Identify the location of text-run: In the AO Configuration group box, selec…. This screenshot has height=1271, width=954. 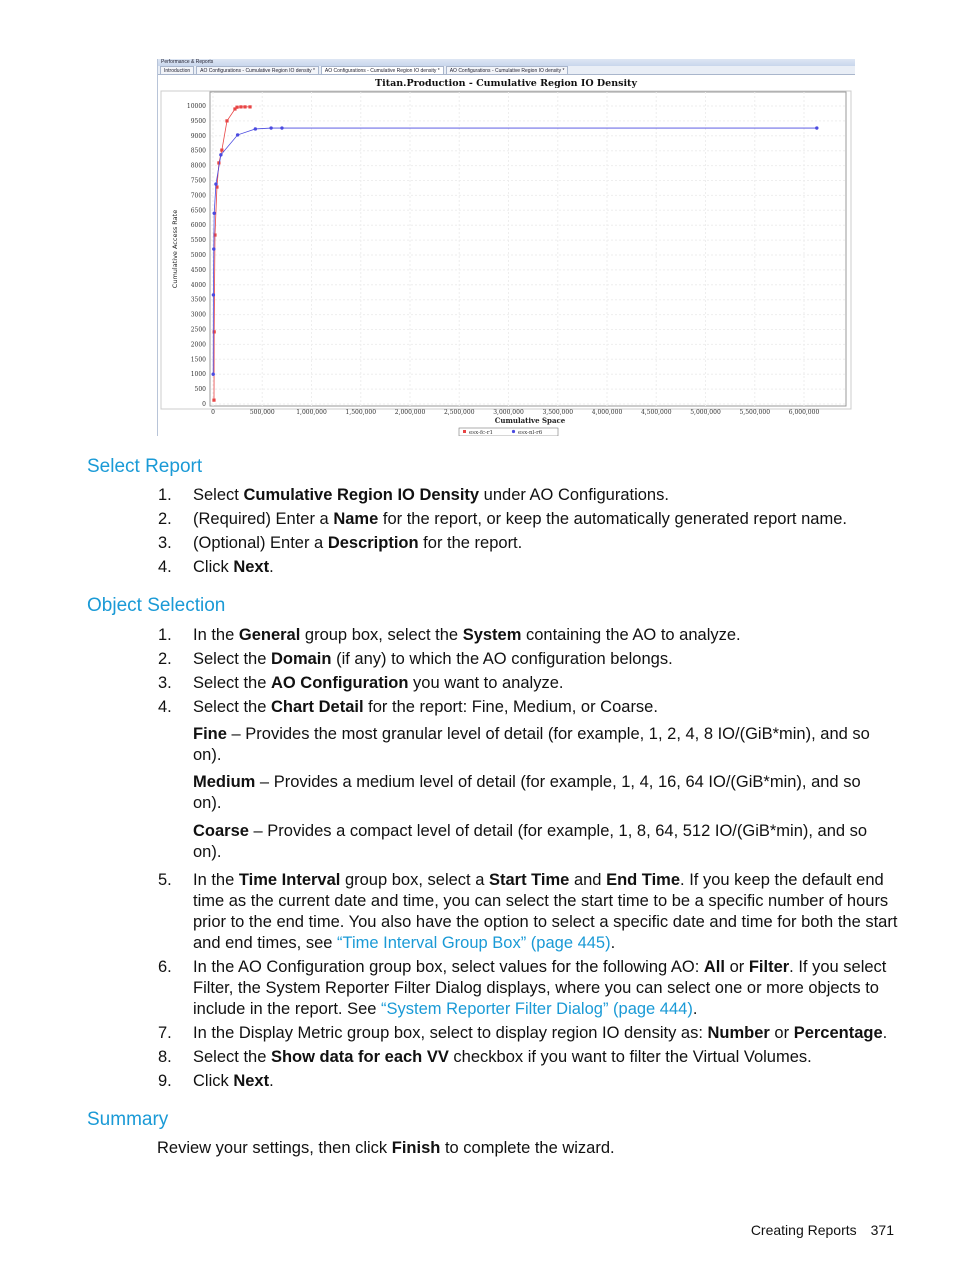
(448, 967).